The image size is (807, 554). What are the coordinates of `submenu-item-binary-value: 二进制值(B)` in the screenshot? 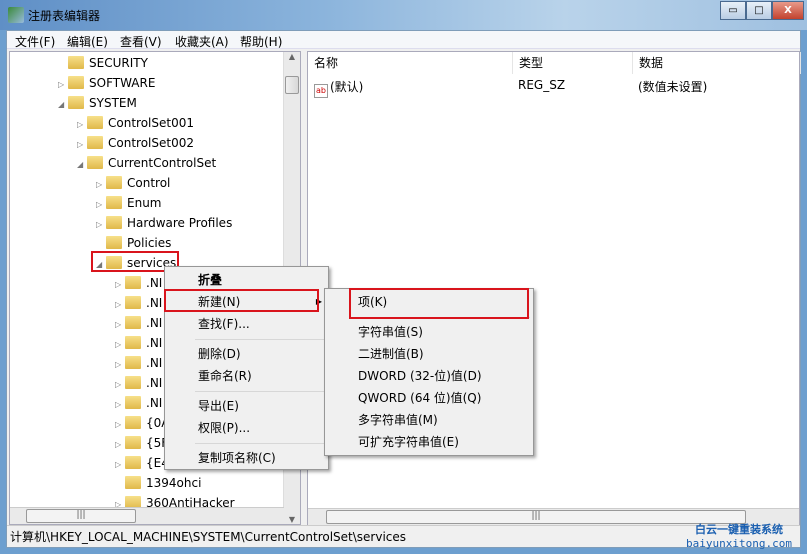 It's located at (429, 354).